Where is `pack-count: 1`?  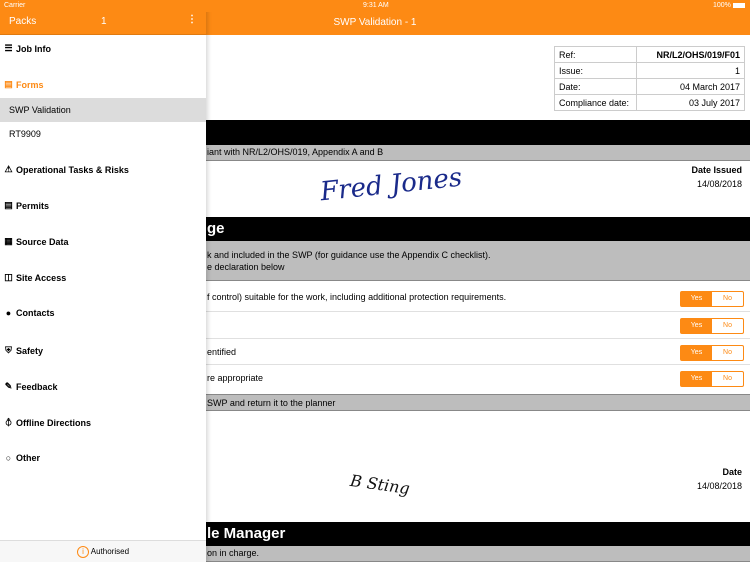
pack-count: 1 is located at coordinates (104, 21).